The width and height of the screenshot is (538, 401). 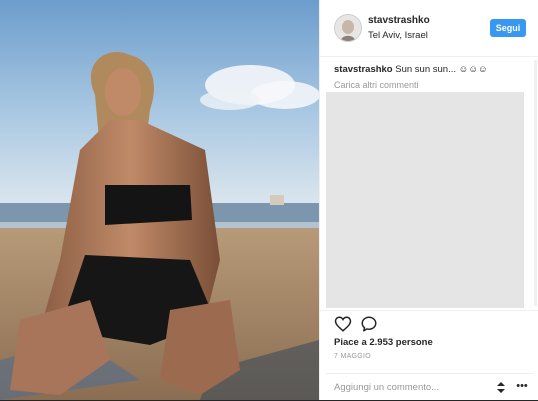 What do you see at coordinates (409, 387) in the screenshot?
I see `comment-input` at bounding box center [409, 387].